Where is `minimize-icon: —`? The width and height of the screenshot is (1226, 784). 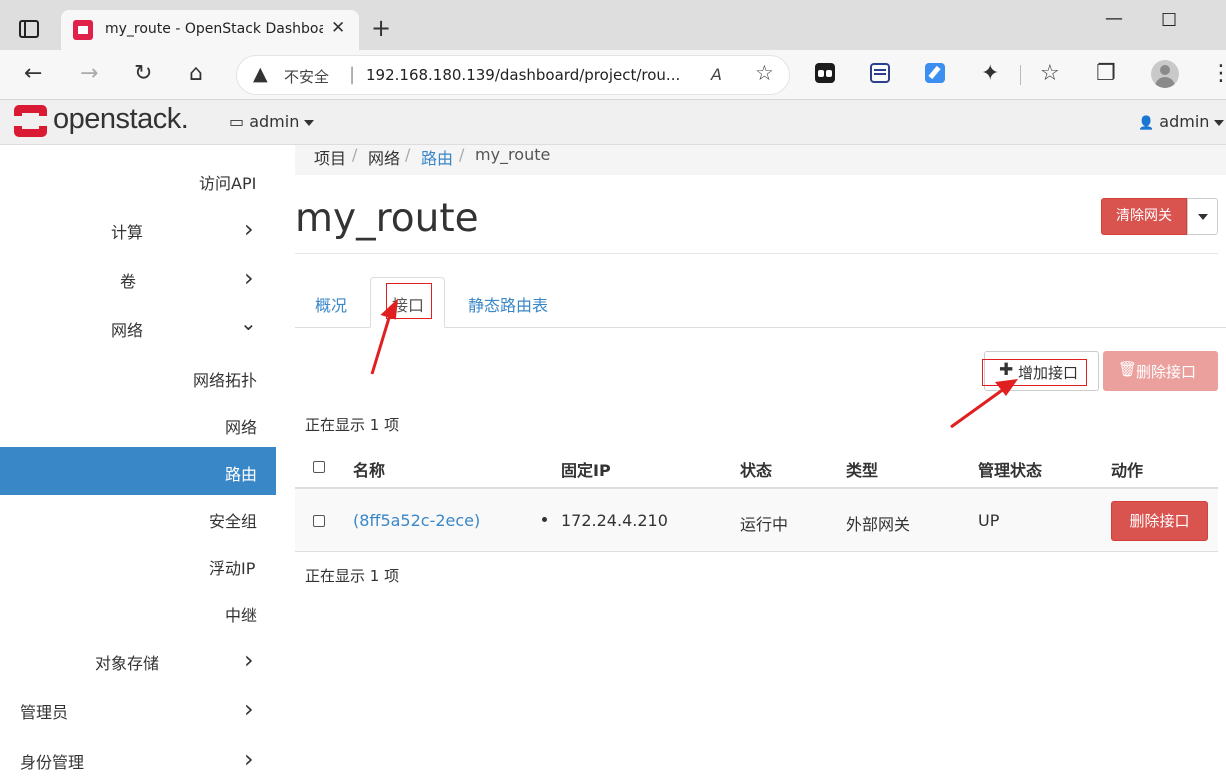
minimize-icon: — is located at coordinates (1114, 18).